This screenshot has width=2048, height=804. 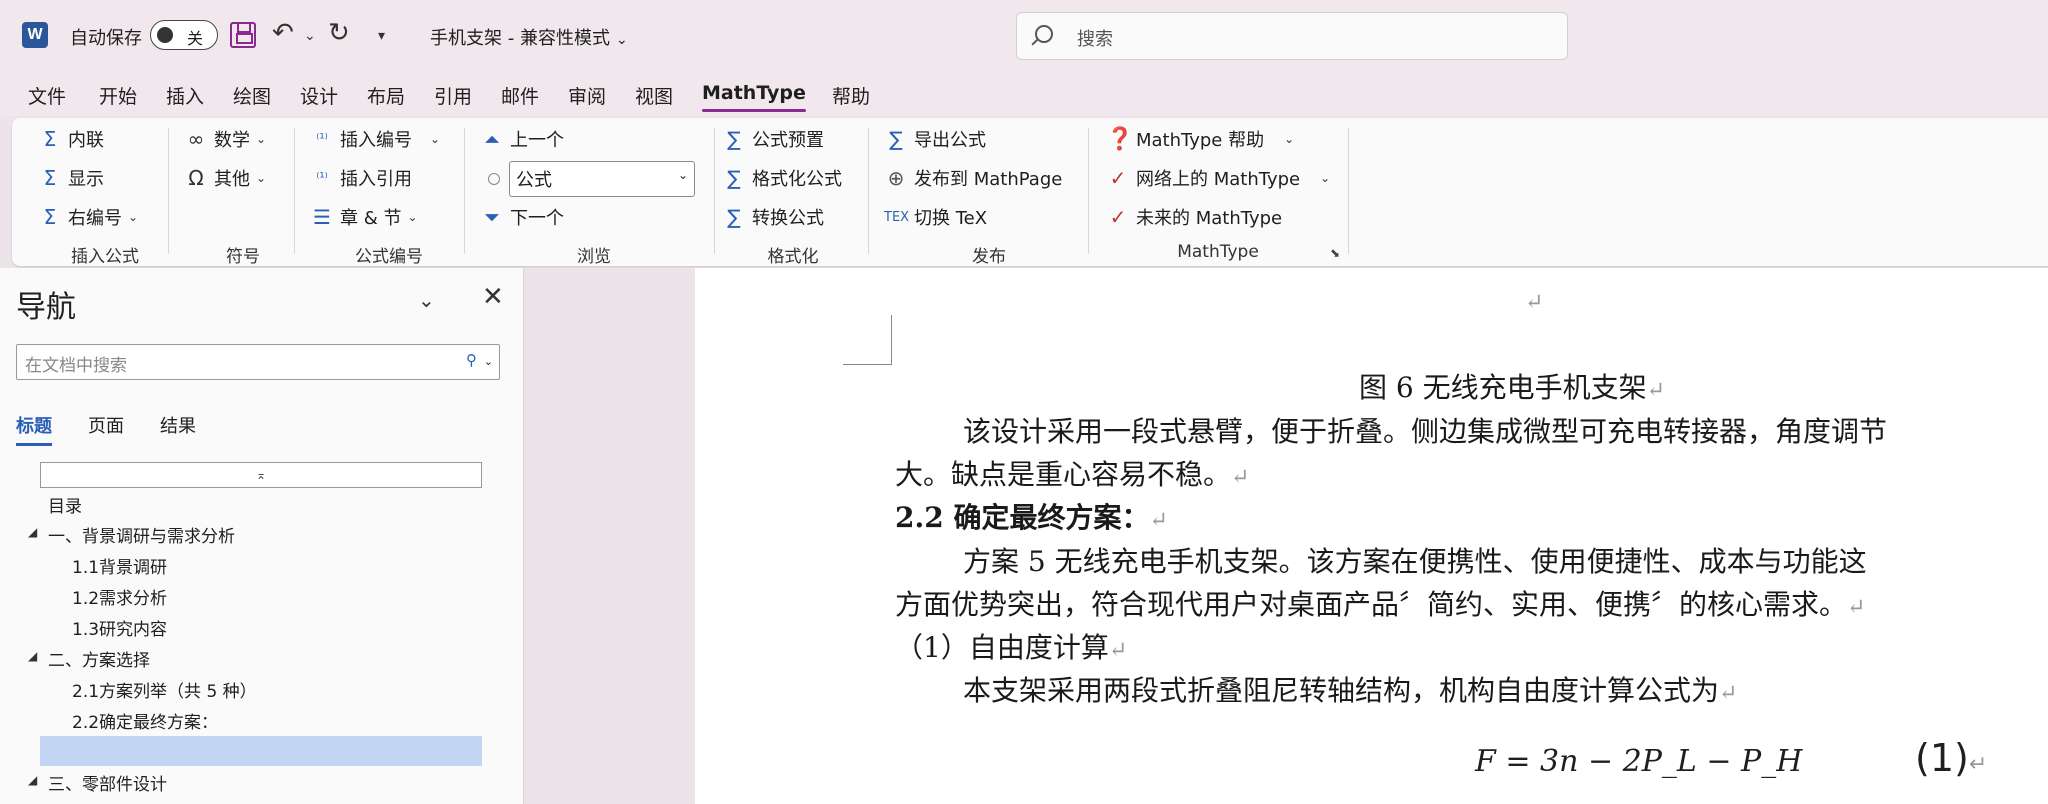 What do you see at coordinates (1120, 139) in the screenshot?
I see `help-circle-icon: ❓` at bounding box center [1120, 139].